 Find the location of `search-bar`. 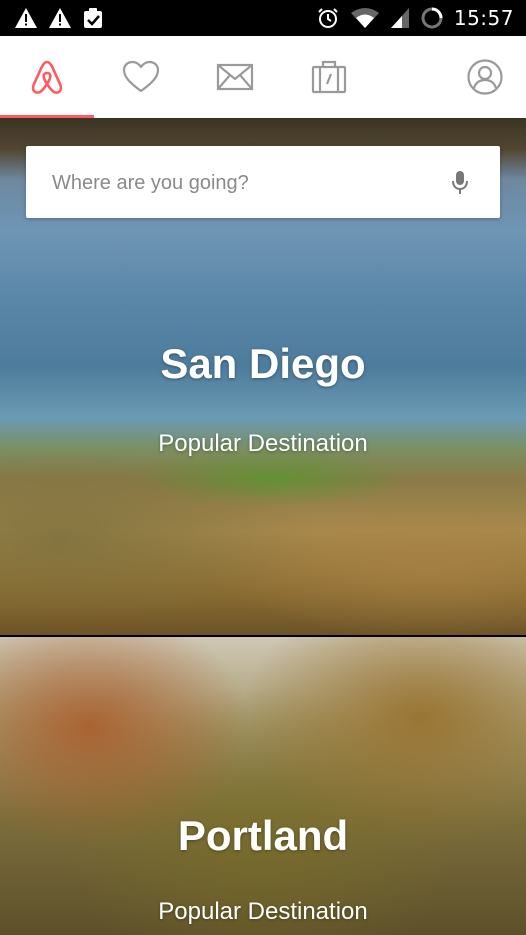

search-bar is located at coordinates (263, 183).